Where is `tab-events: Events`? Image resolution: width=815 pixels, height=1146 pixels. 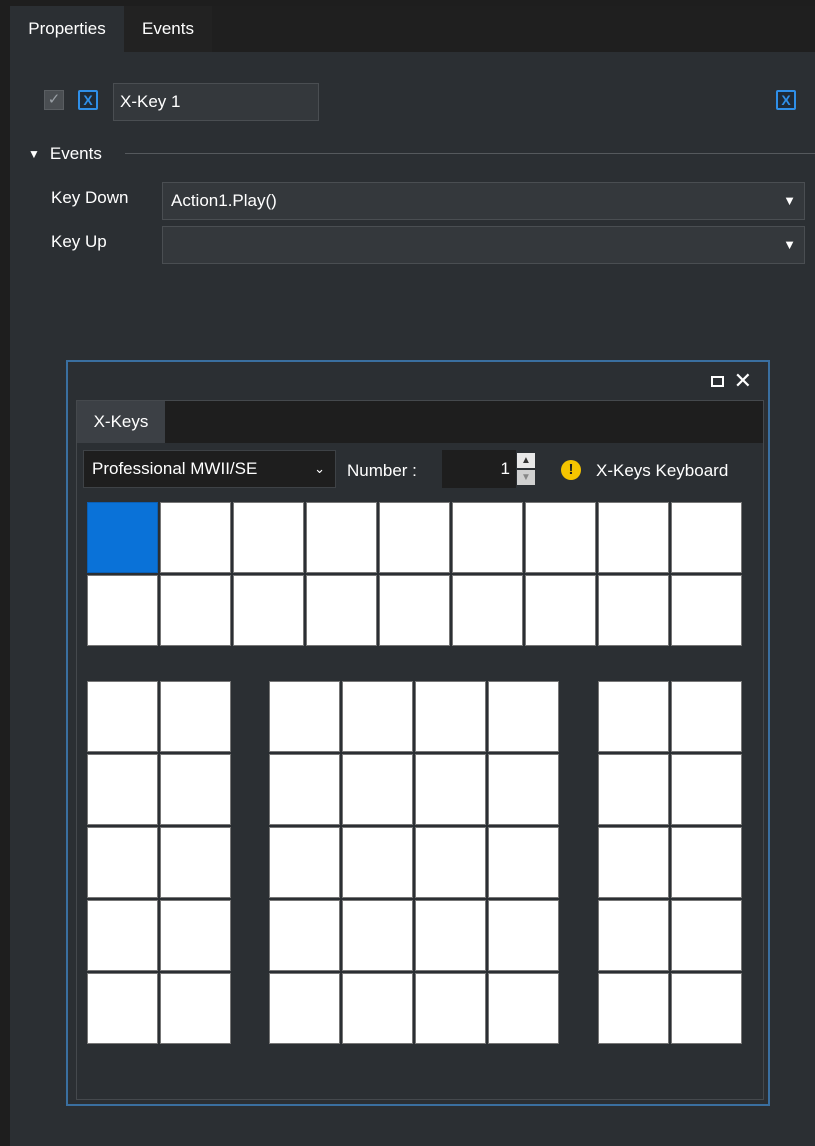
tab-events: Events is located at coordinates (168, 29).